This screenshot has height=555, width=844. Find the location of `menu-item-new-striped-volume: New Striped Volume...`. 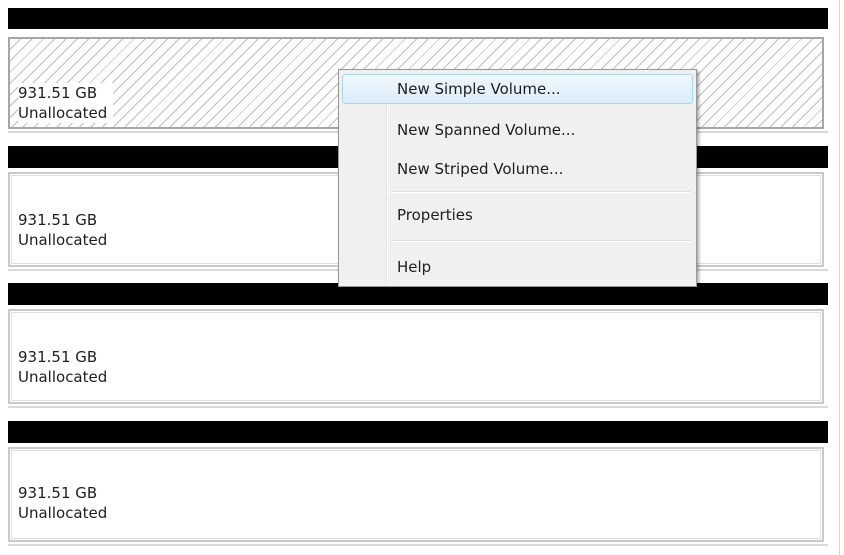

menu-item-new-striped-volume: New Striped Volume... is located at coordinates (517, 169).